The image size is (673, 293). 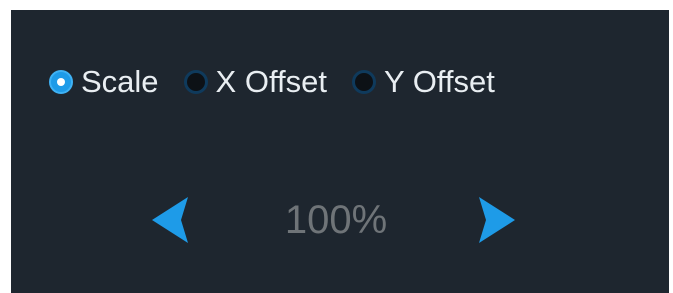 I want to click on radio-option-scale: Scale, so click(x=104, y=82).